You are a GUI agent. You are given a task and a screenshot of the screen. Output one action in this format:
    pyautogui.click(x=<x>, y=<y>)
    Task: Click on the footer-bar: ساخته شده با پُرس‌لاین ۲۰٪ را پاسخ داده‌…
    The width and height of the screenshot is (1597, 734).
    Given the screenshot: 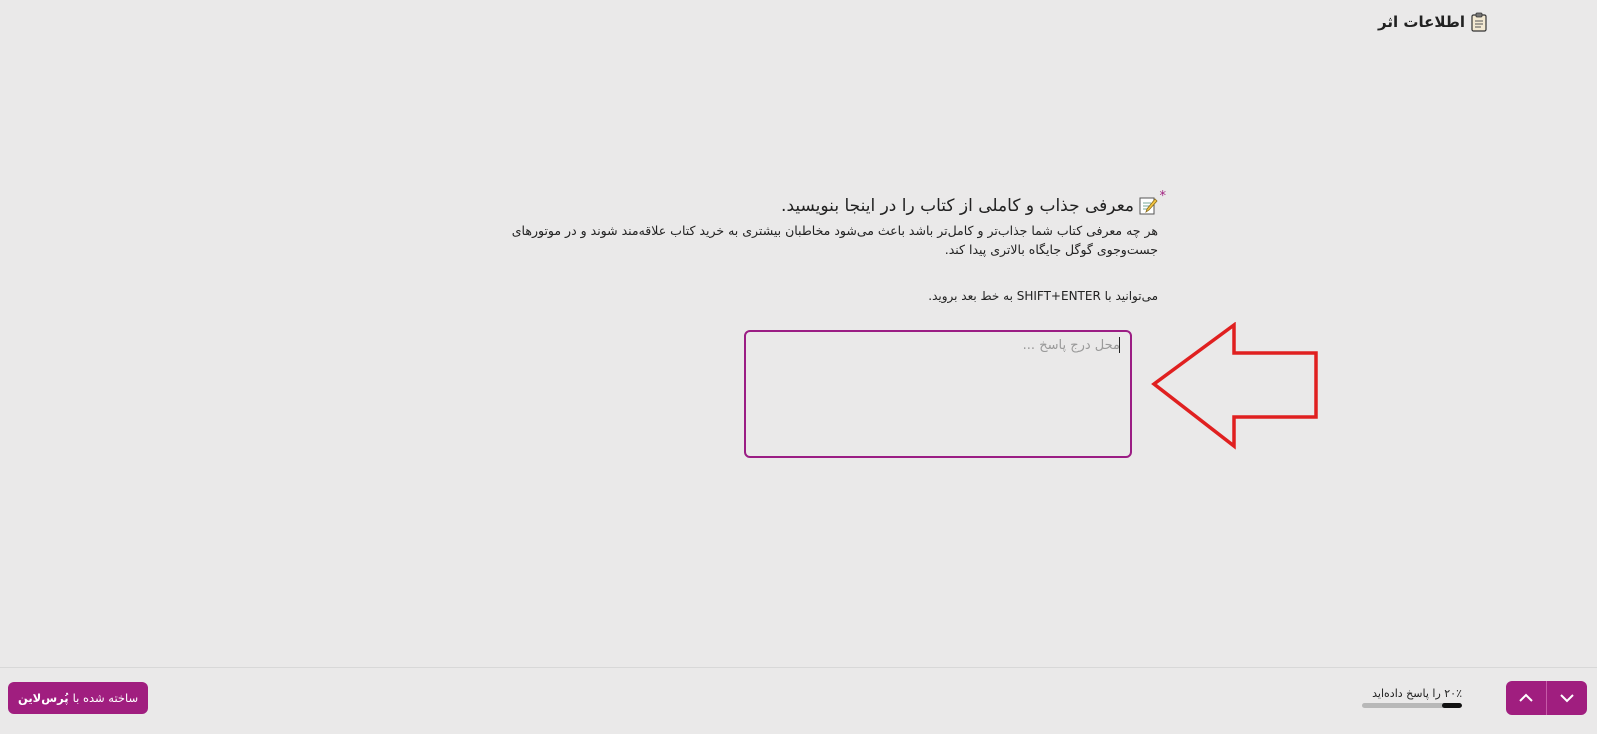 What is the action you would take?
    pyautogui.click(x=798, y=700)
    